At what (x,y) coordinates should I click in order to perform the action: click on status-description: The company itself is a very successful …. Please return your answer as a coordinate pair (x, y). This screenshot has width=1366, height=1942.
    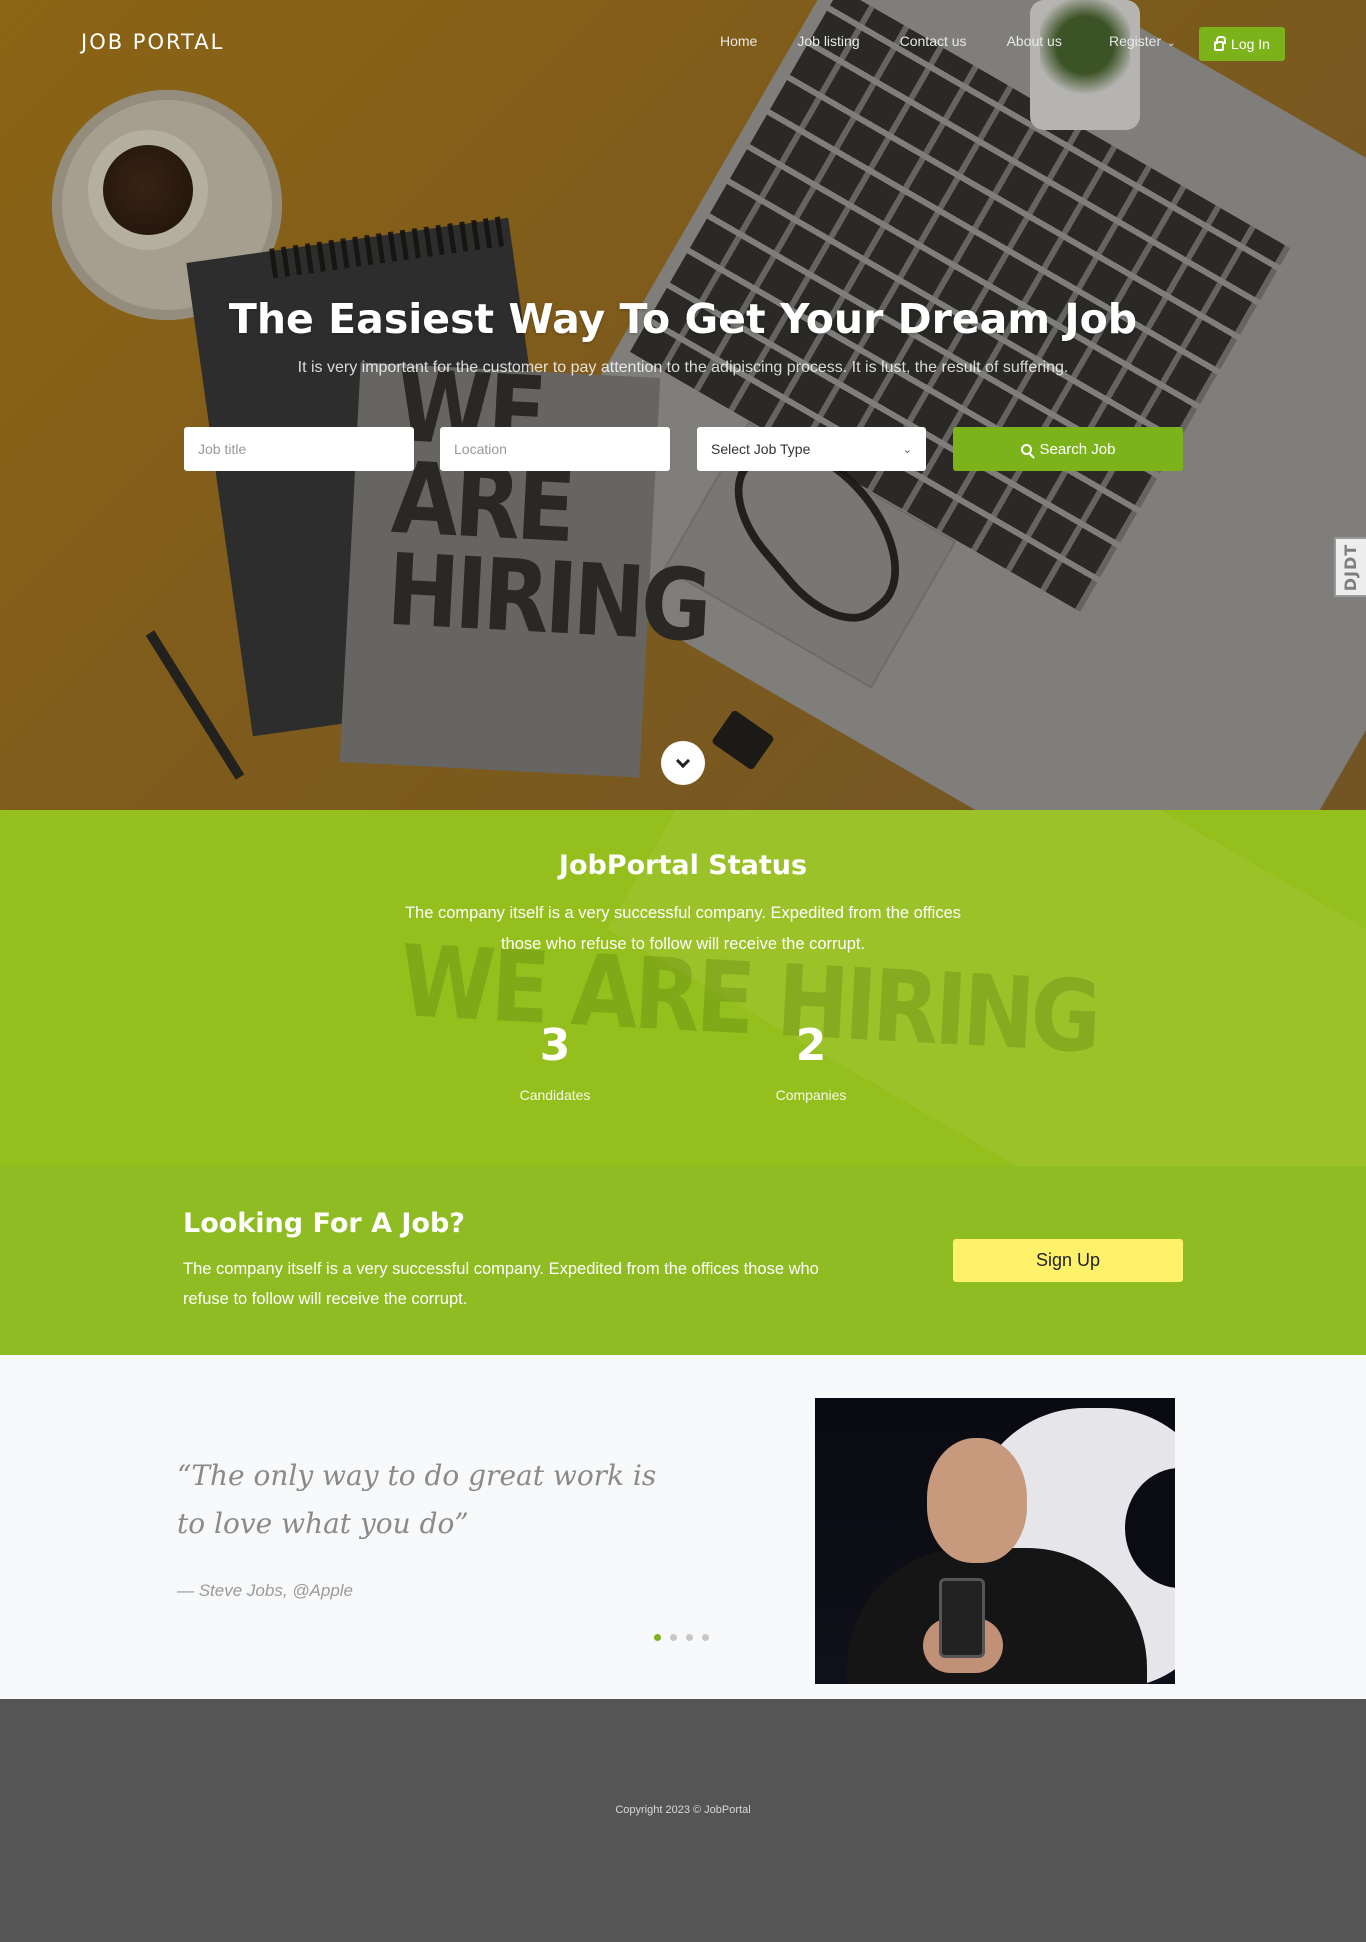
    Looking at the image, I should click on (683, 928).